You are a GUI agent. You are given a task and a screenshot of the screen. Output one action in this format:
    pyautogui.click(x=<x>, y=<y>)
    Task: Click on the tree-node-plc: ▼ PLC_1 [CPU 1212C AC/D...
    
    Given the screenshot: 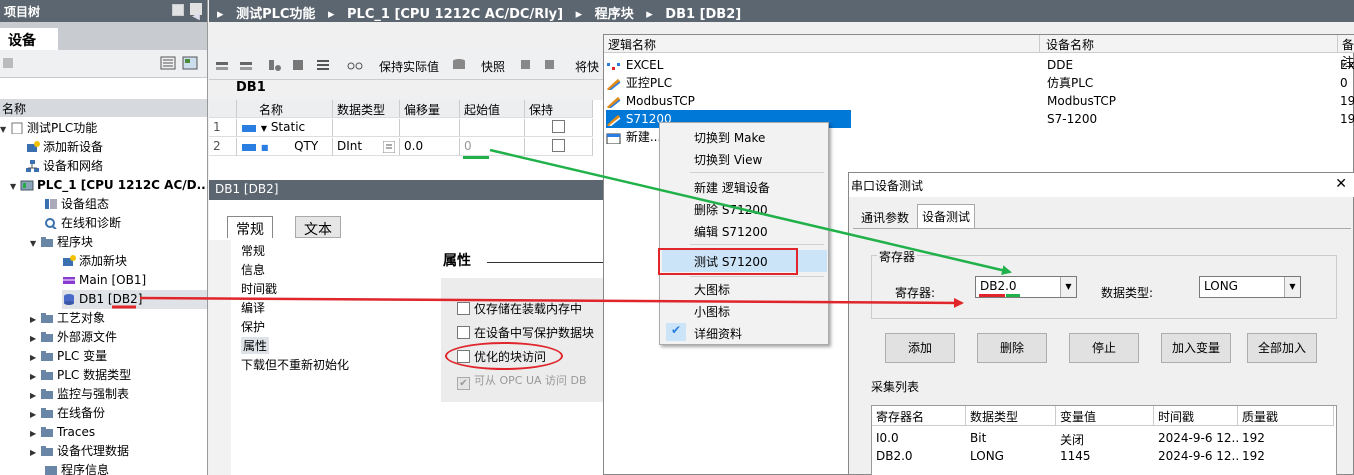 What is the action you would take?
    pyautogui.click(x=108, y=186)
    